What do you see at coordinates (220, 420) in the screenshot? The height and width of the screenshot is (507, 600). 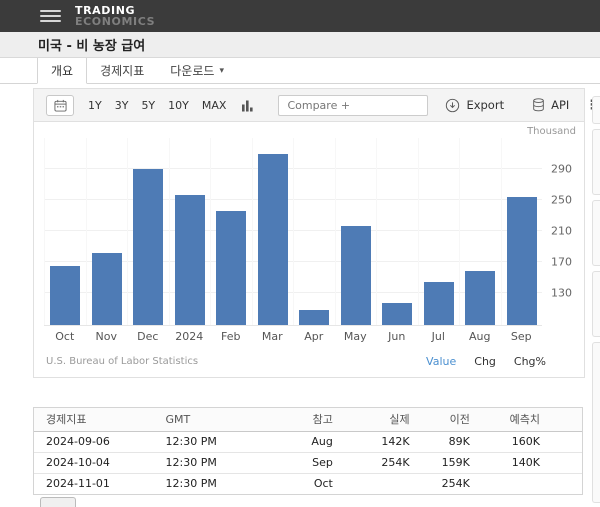 I see `col-gmt: GMT` at bounding box center [220, 420].